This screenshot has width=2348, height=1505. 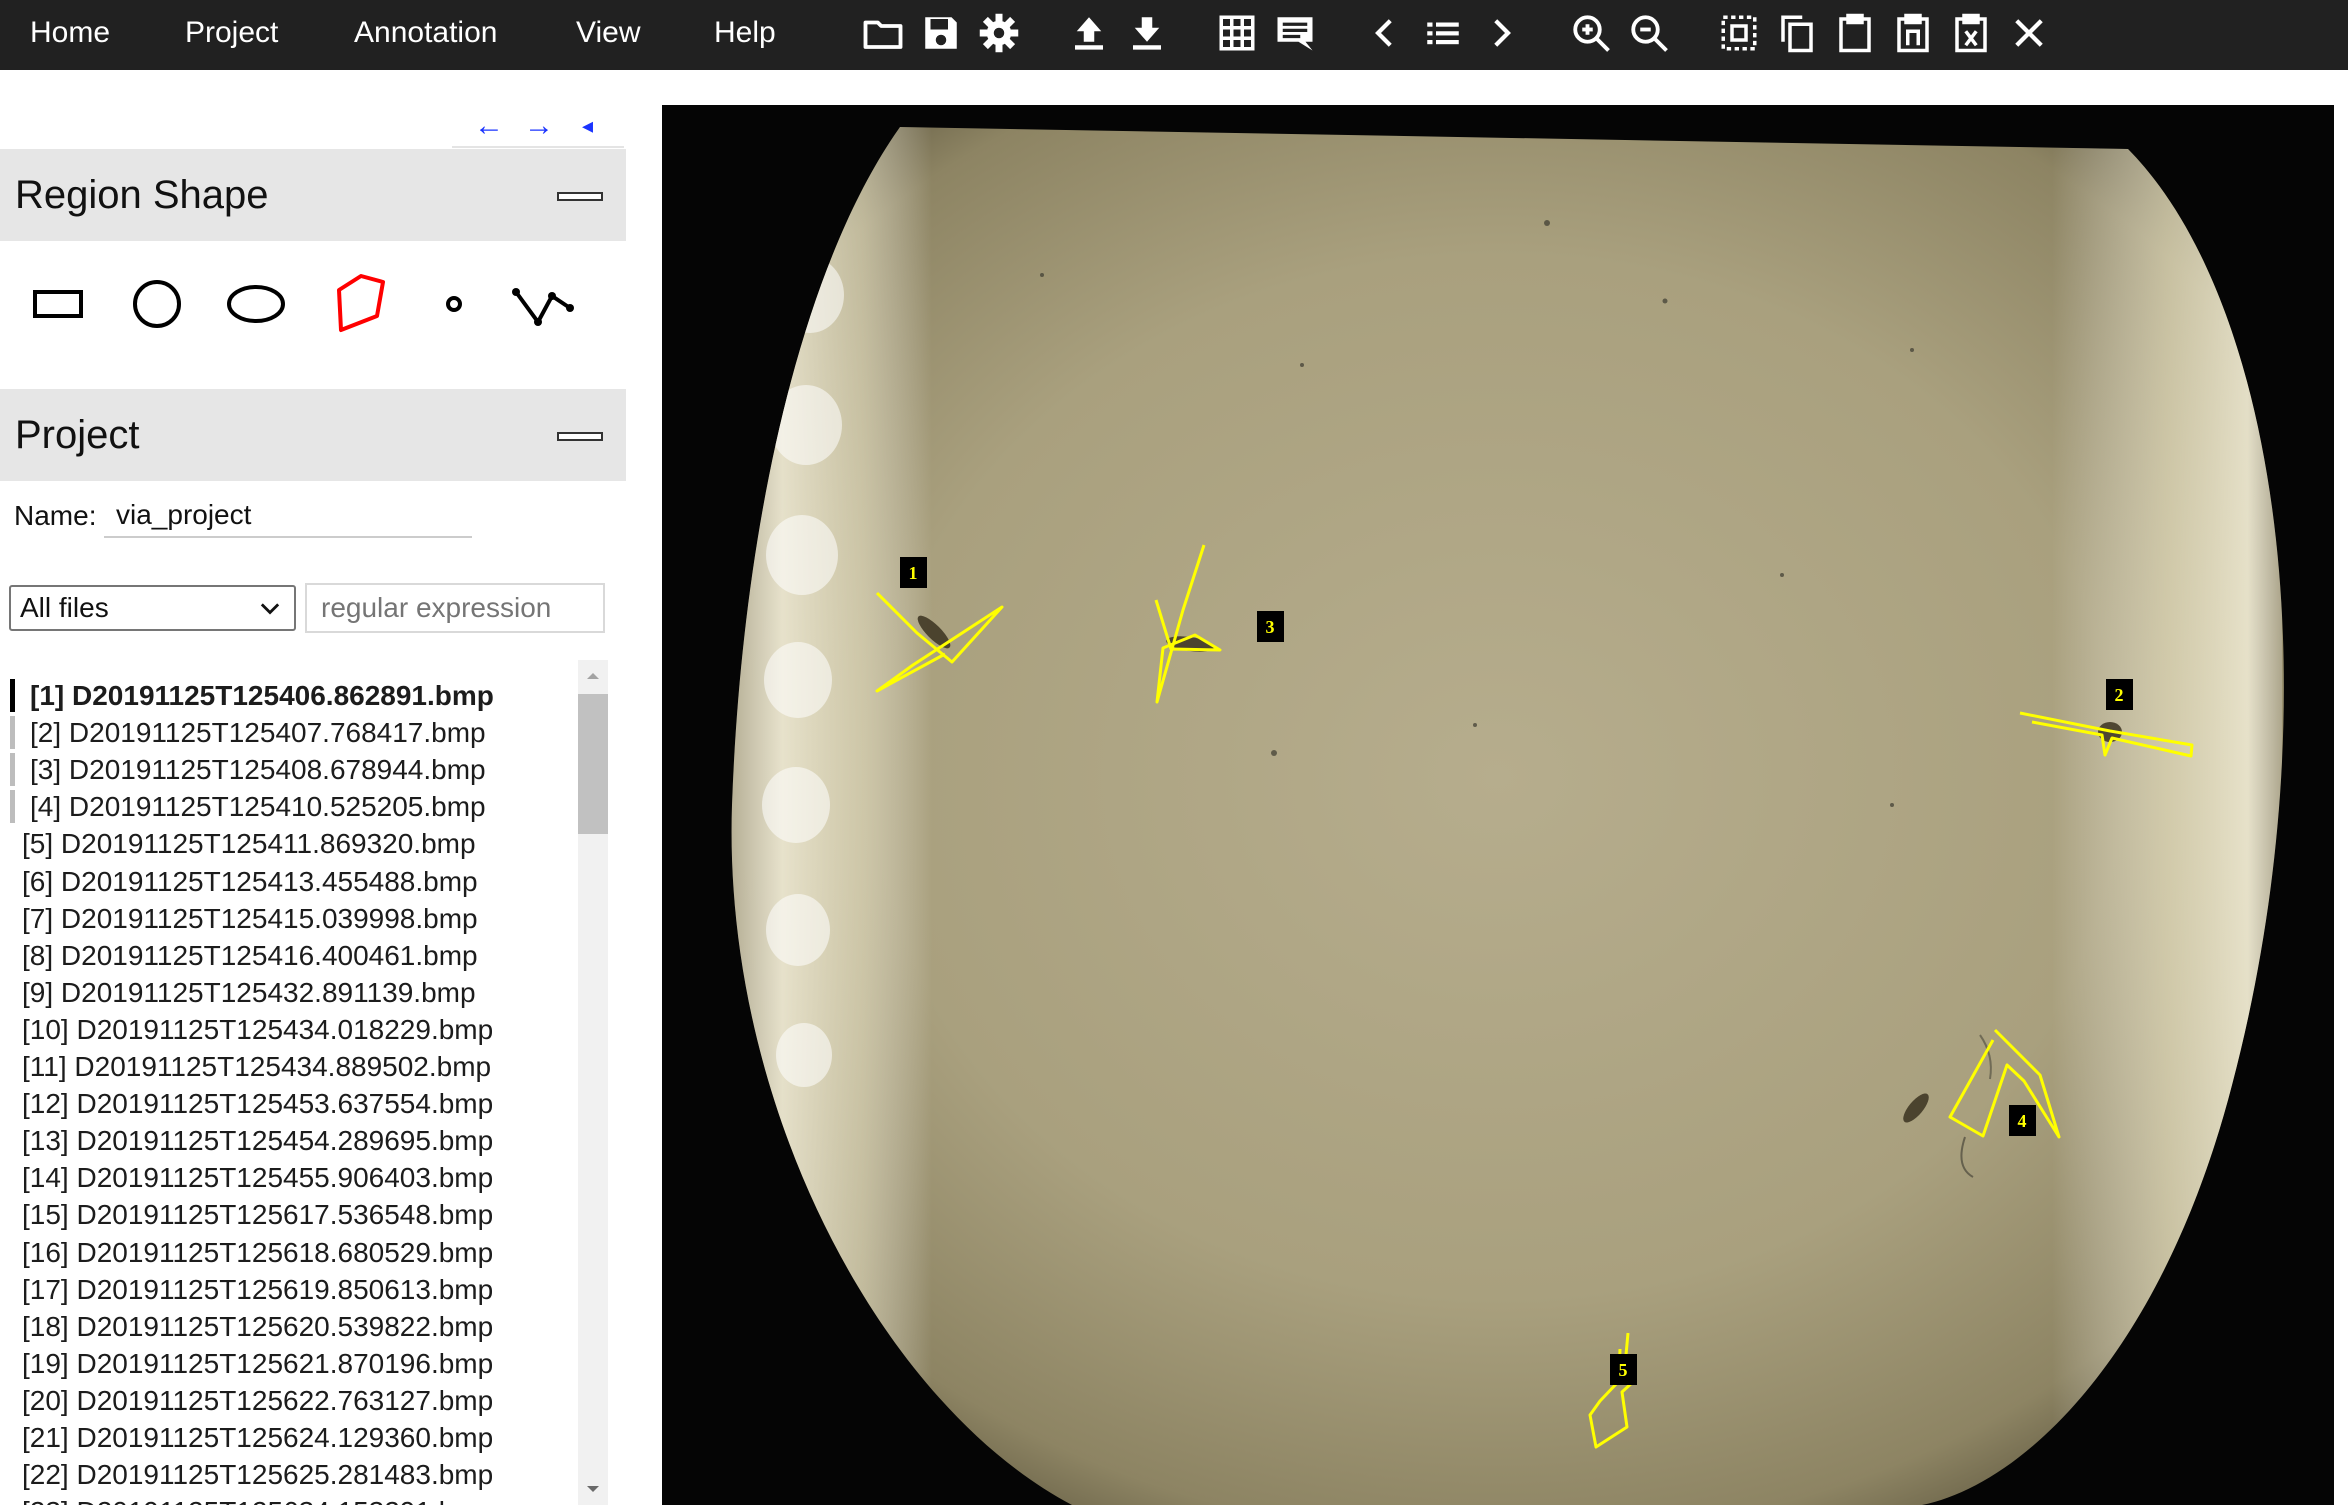 I want to click on file-list-item: [18] D20191125T125620.539822.bmp, so click(x=257, y=1326).